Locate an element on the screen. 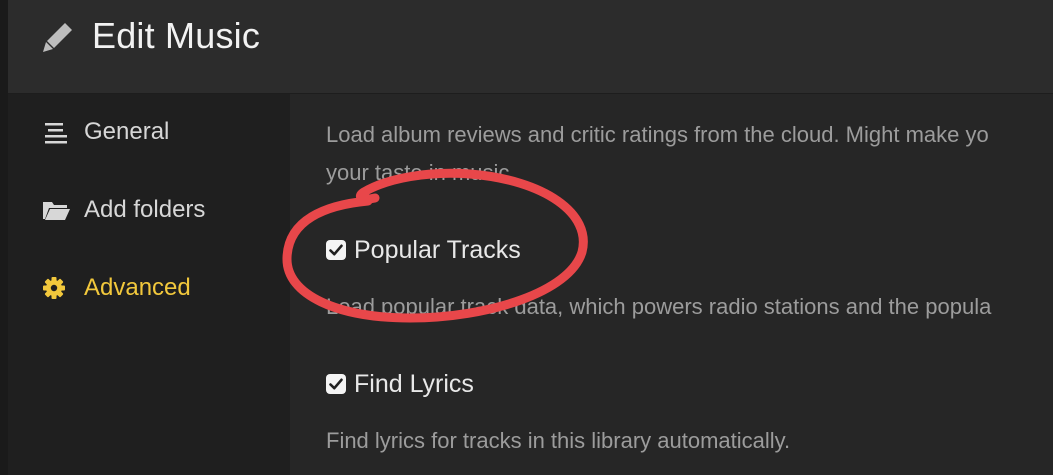 This screenshot has width=1053, height=475. sidebar-item-add-folders: Add folders is located at coordinates (149, 210).